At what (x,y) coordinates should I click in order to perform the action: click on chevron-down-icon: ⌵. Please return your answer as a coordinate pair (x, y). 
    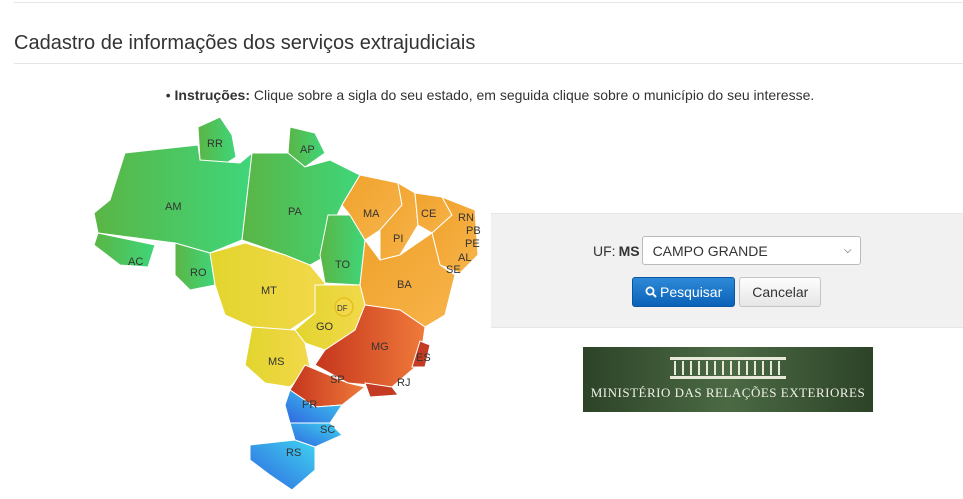
    Looking at the image, I should click on (847, 250).